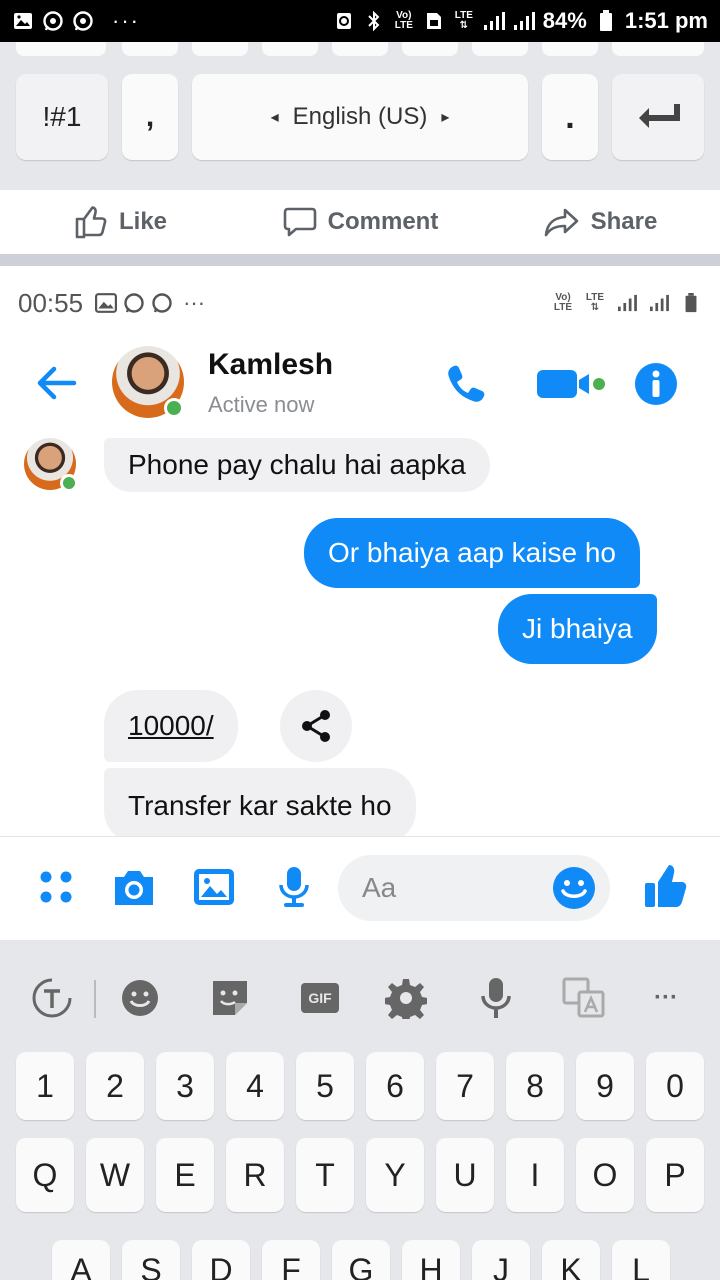 The width and height of the screenshot is (720, 1280). I want to click on number-key: 2, so click(115, 1086).